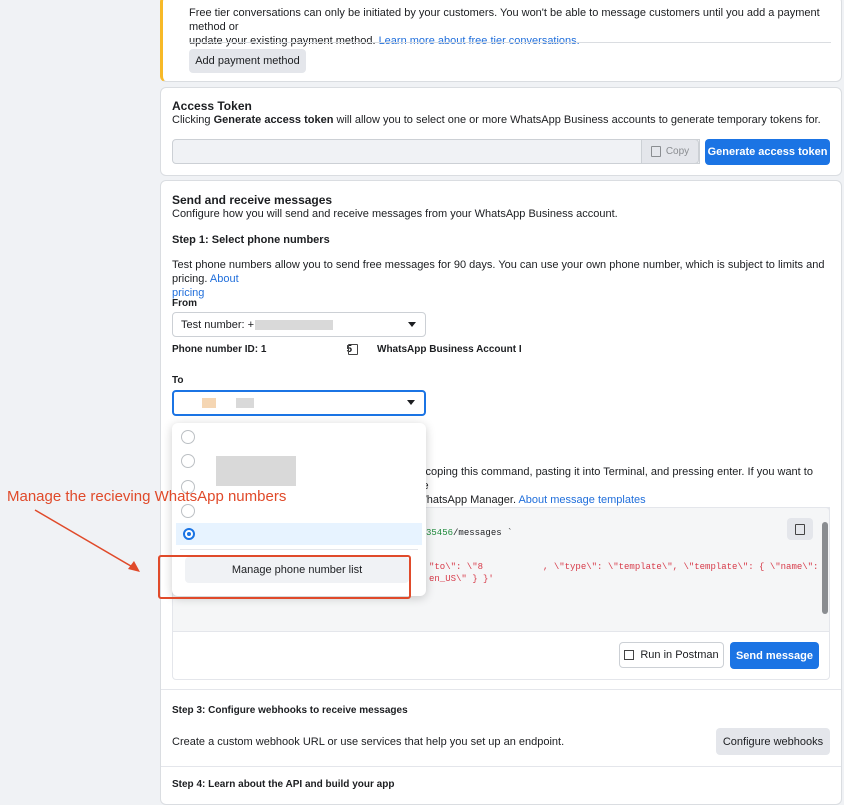 Image resolution: width=844 pixels, height=805 pixels. Describe the element at coordinates (251, 240) in the screenshot. I see `step1-title: Step 1: Select phone numbers` at that location.